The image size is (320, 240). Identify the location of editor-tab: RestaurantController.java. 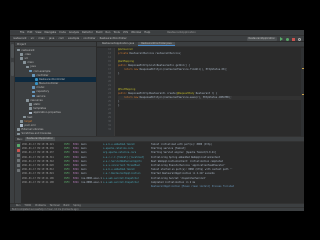
(156, 44).